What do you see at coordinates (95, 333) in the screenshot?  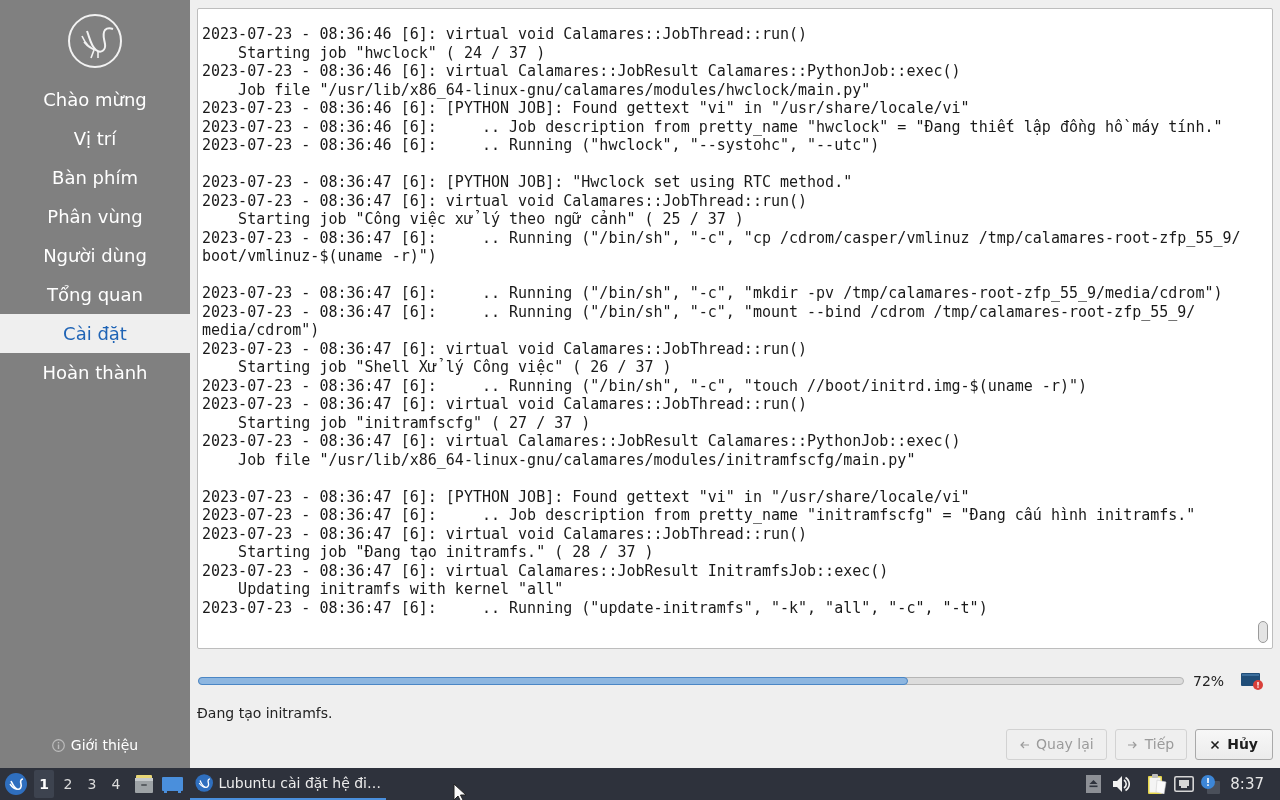 I see `sidebar-item: Cài đặt` at bounding box center [95, 333].